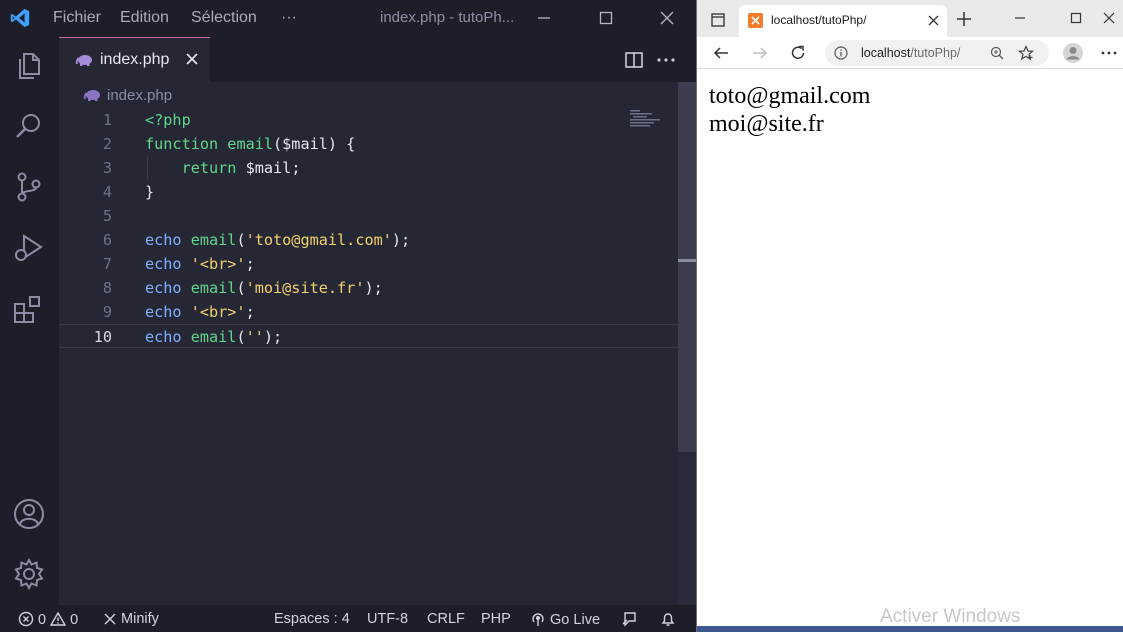 This screenshot has height=632, width=1123. I want to click on minify-button: Minify, so click(131, 619).